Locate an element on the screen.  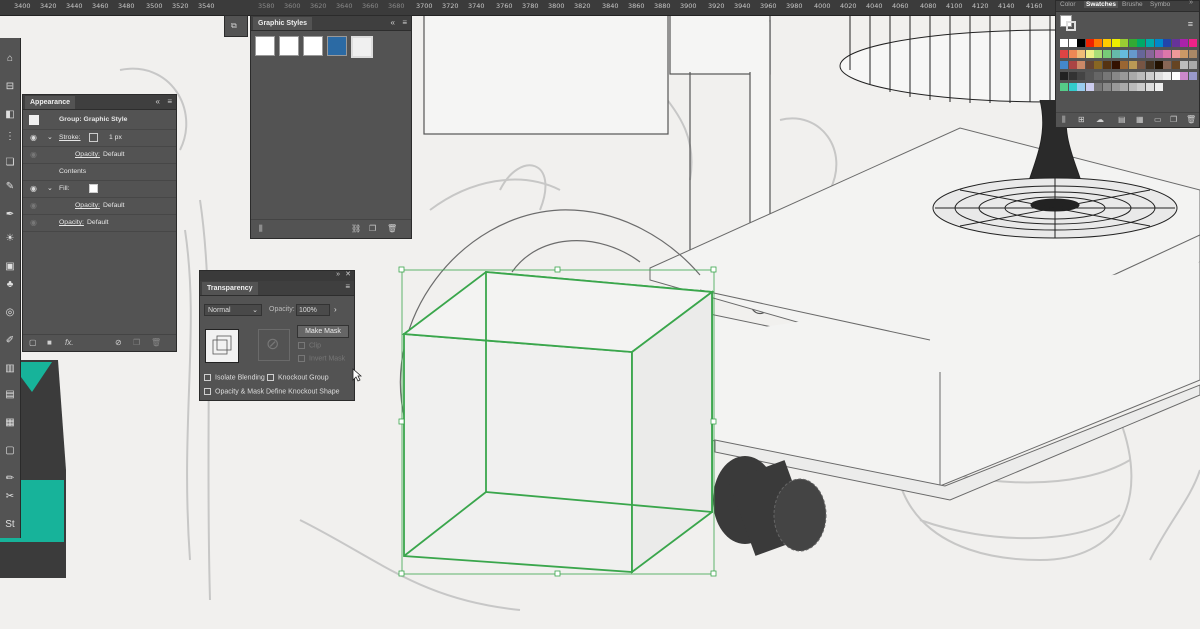
object-thumbnail is located at coordinates (222, 346).